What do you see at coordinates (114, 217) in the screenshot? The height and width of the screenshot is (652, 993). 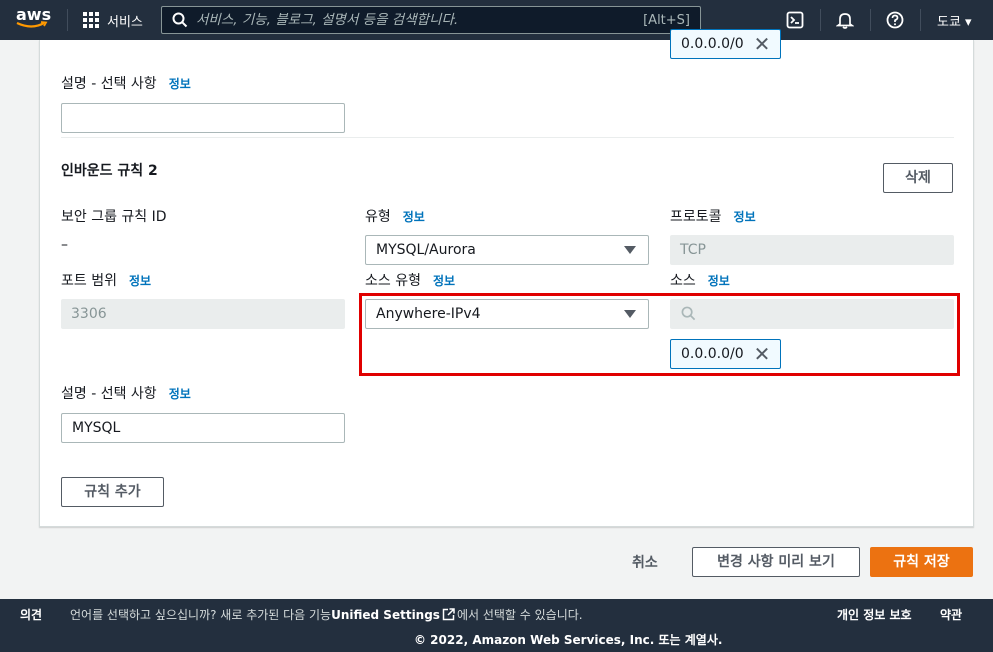 I see `sg-rule-id-label: 보안 그룹 규칙 ID` at bounding box center [114, 217].